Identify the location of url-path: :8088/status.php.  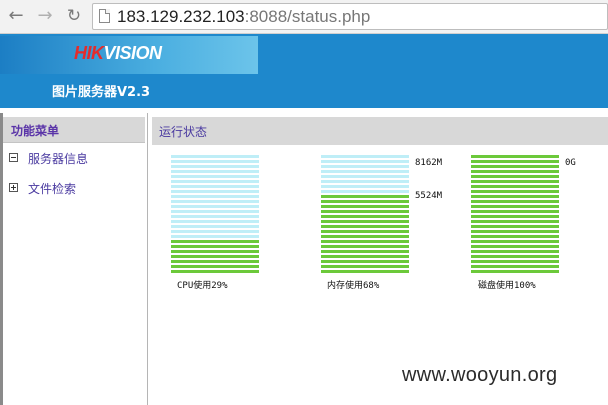
(307, 16).